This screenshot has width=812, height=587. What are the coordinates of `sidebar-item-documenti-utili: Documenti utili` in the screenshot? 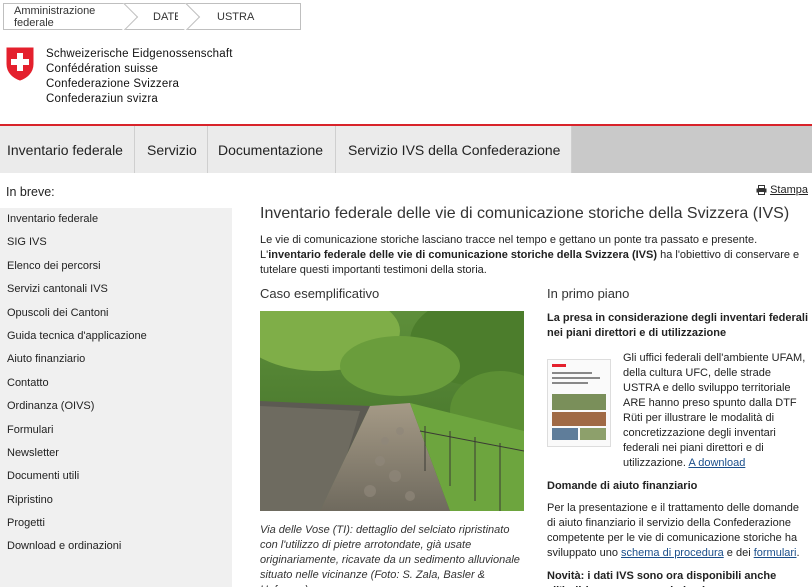 It's located at (116, 476).